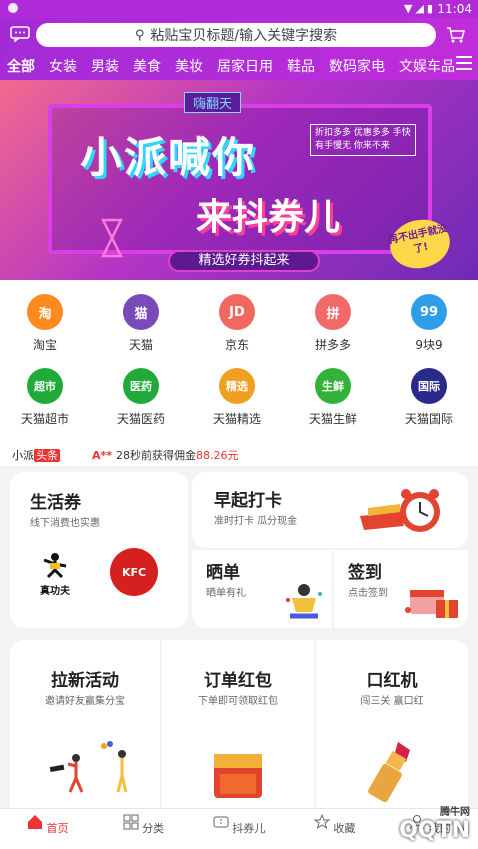  I want to click on channel-label: 天猫, so click(140, 345).